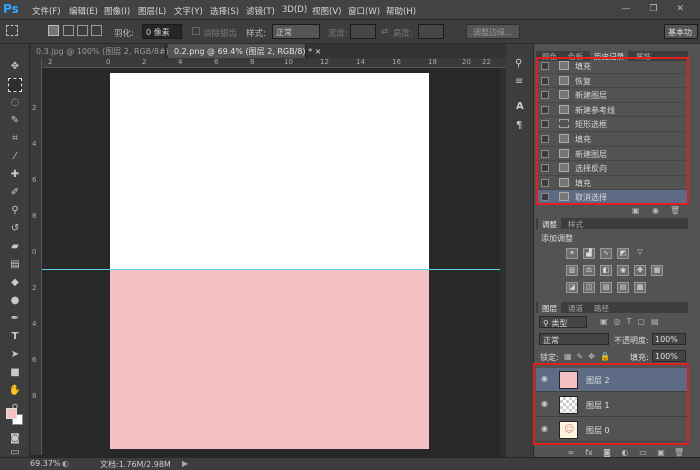  Describe the element at coordinates (15, 337) in the screenshot. I see `type-tool-icon: T` at that location.